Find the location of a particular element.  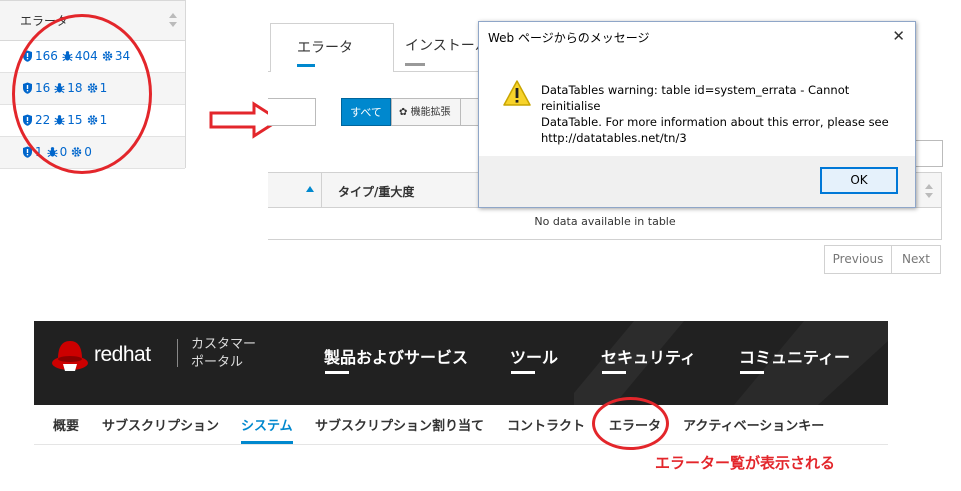

tab-install: インストール is located at coordinates (445, 45).